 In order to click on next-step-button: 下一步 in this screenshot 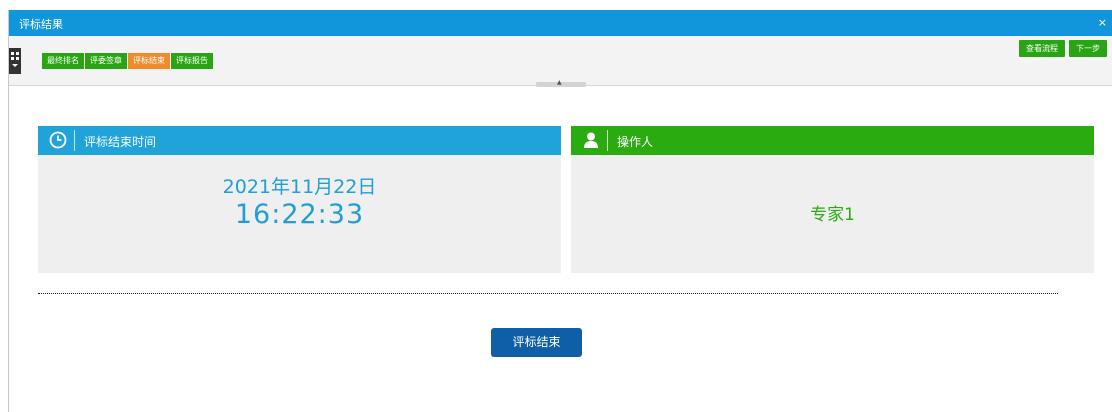, I will do `click(1088, 48)`.